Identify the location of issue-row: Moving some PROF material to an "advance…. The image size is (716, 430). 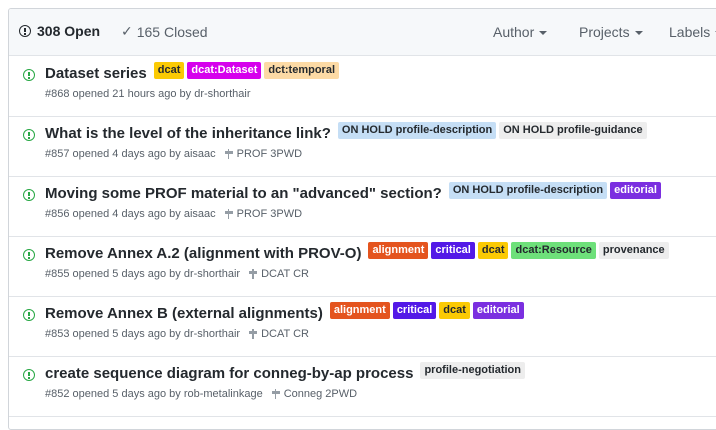
(362, 206).